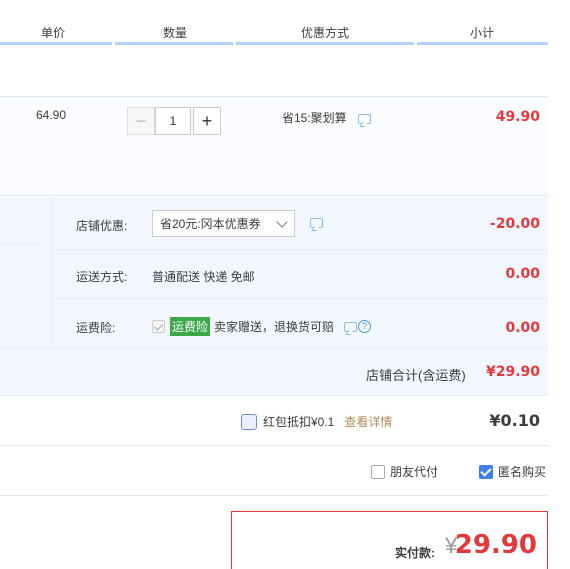  What do you see at coordinates (415, 553) in the screenshot?
I see `payment-label: 实付款:` at bounding box center [415, 553].